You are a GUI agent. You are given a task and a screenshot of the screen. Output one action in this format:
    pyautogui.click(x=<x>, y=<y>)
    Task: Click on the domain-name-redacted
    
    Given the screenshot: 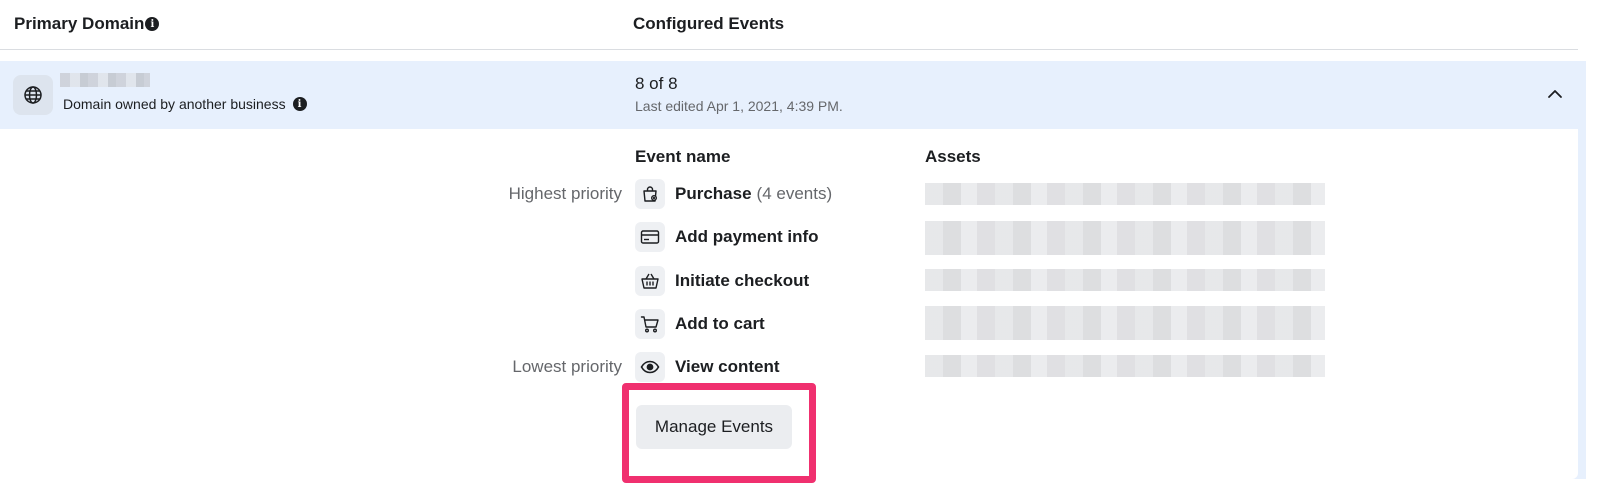 What is the action you would take?
    pyautogui.click(x=105, y=80)
    